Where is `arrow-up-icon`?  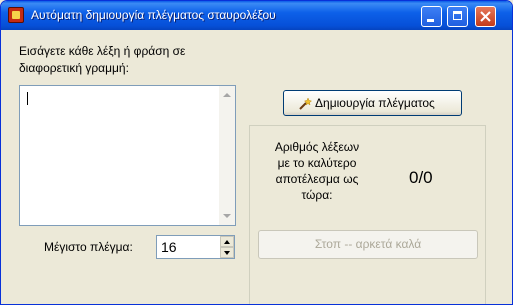 arrow-up-icon is located at coordinates (227, 242).